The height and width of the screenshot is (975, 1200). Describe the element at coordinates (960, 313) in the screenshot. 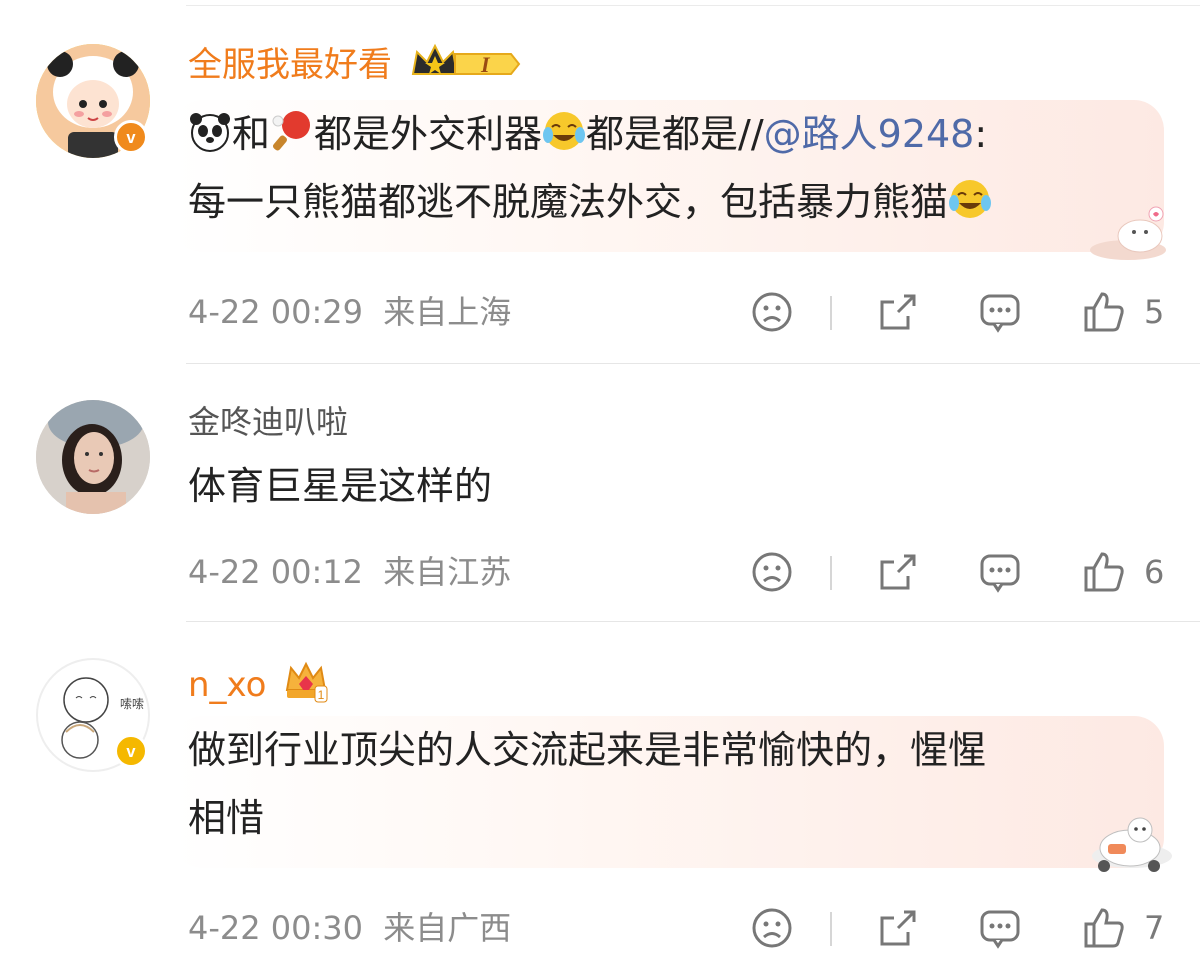

I see `action-bar: 5` at that location.